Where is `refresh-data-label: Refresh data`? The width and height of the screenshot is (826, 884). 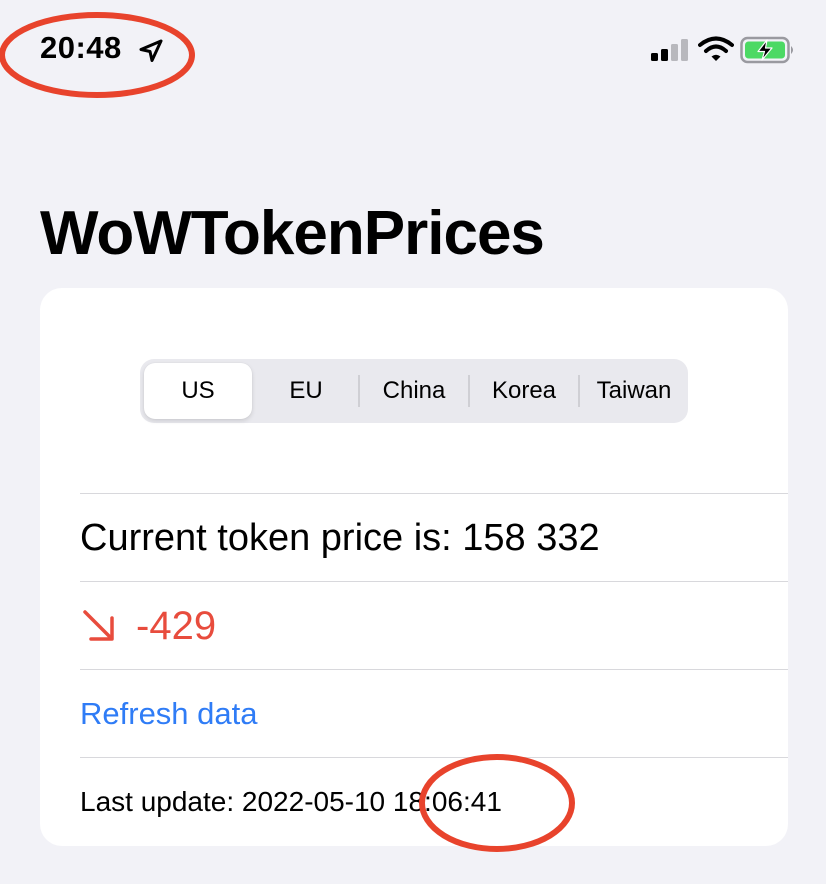 refresh-data-label: Refresh data is located at coordinates (169, 714).